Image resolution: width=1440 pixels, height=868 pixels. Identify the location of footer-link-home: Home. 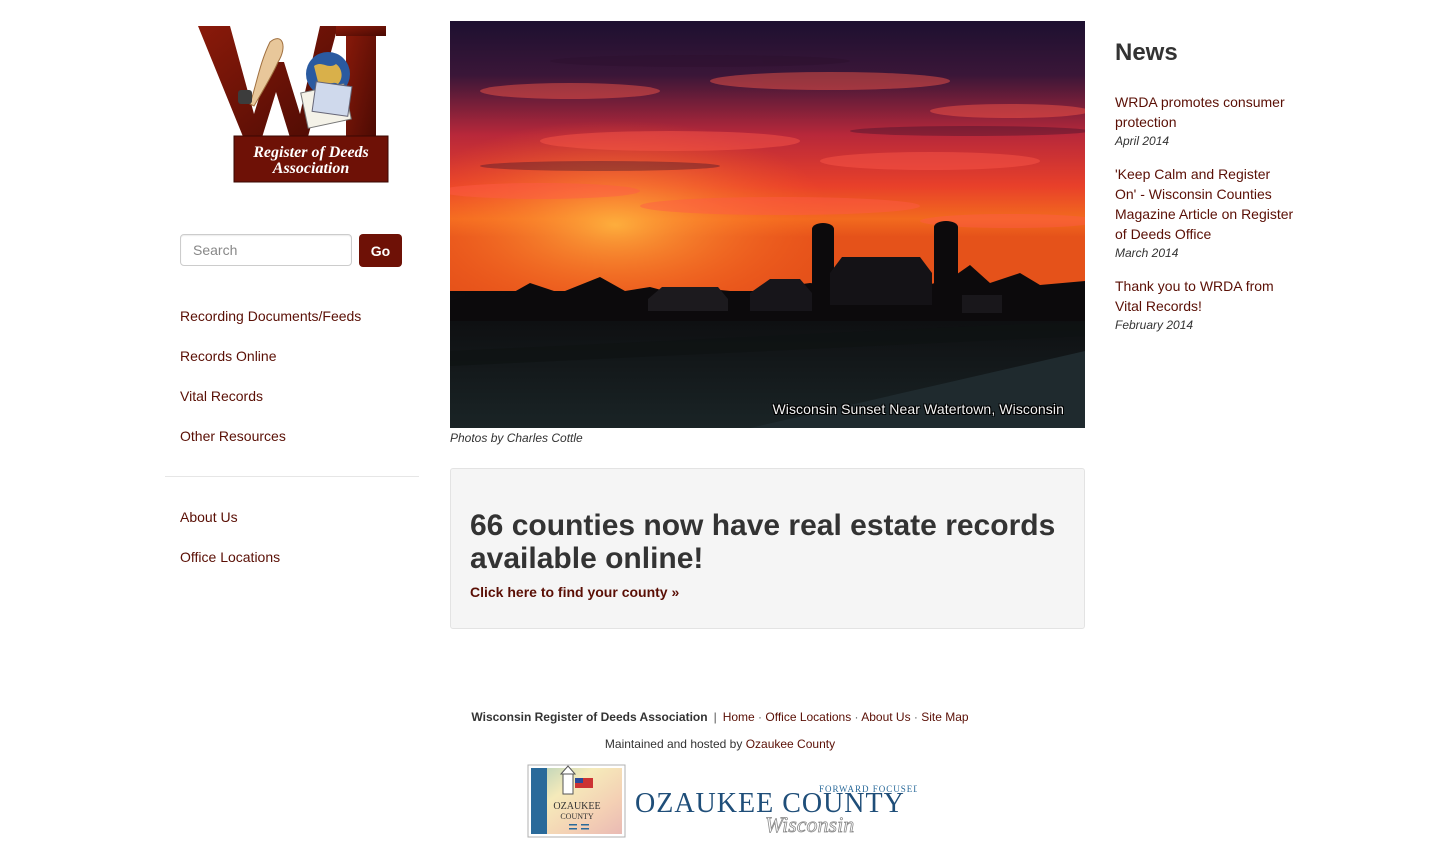
(739, 717).